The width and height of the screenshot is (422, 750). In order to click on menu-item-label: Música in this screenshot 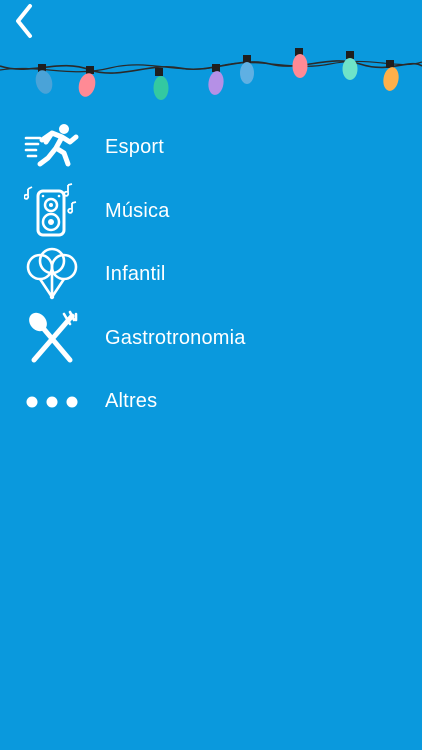, I will do `click(137, 210)`.